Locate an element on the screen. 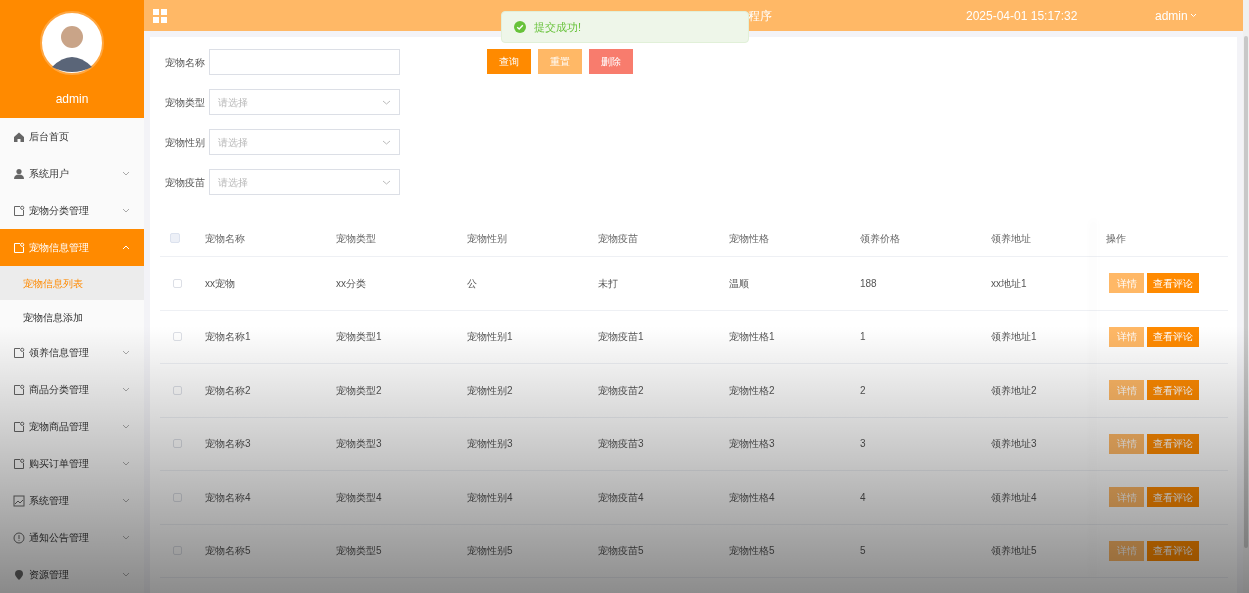 This screenshot has height=593, width=1249. check-circle-icon is located at coordinates (520, 27).